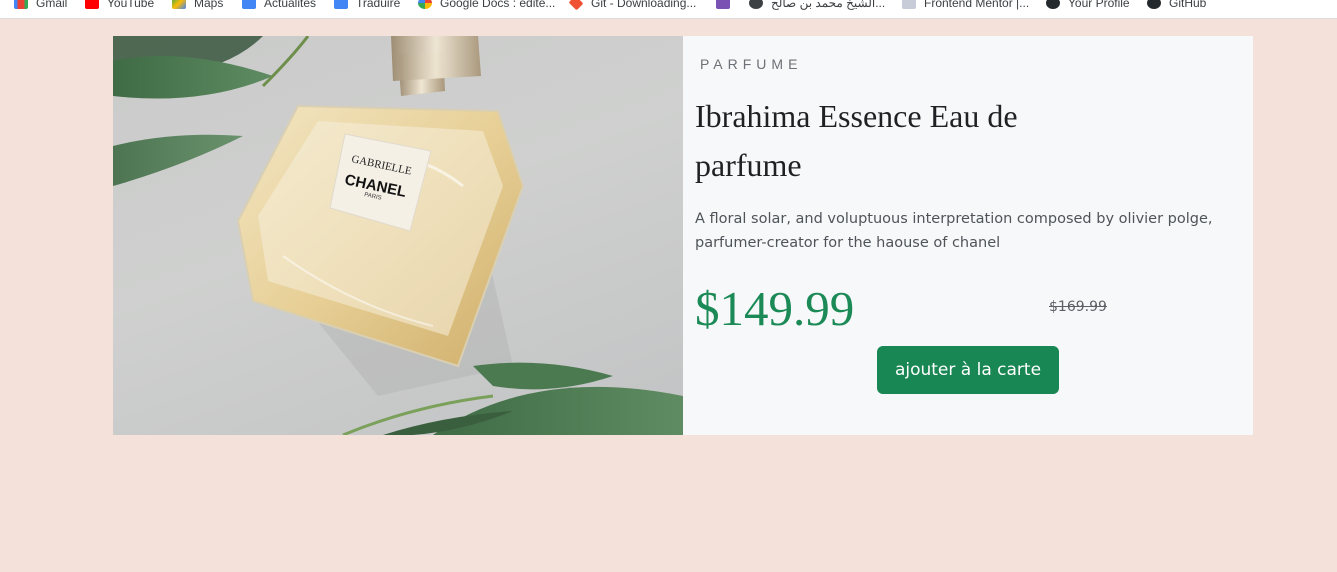 The width and height of the screenshot is (1337, 572). What do you see at coordinates (341, 4) in the screenshot?
I see `translate-icon` at bounding box center [341, 4].